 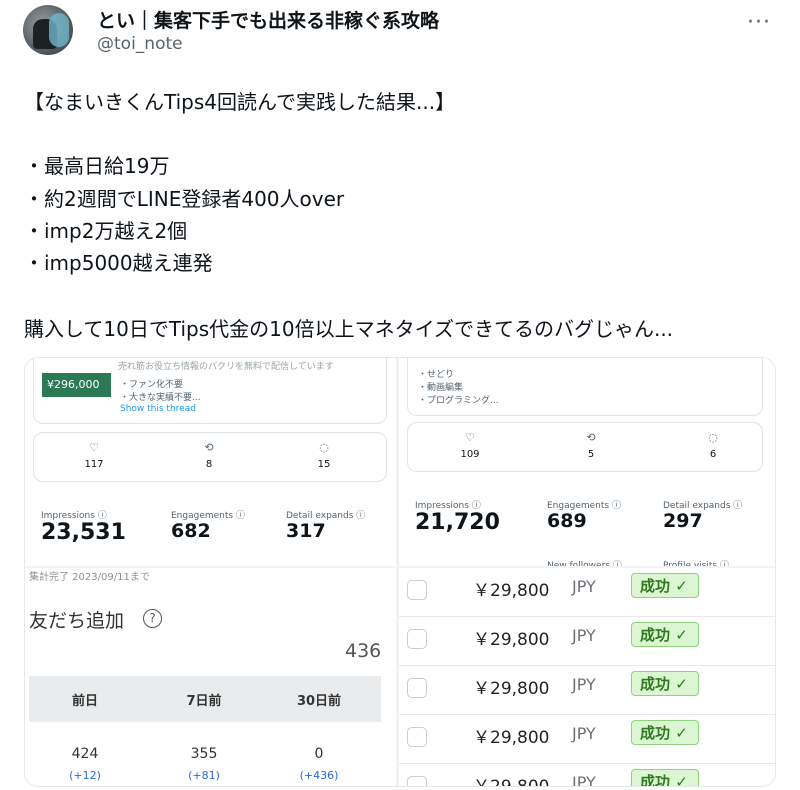 What do you see at coordinates (97, 166) in the screenshot?
I see `tweet-line-2: ・最高日給19万` at bounding box center [97, 166].